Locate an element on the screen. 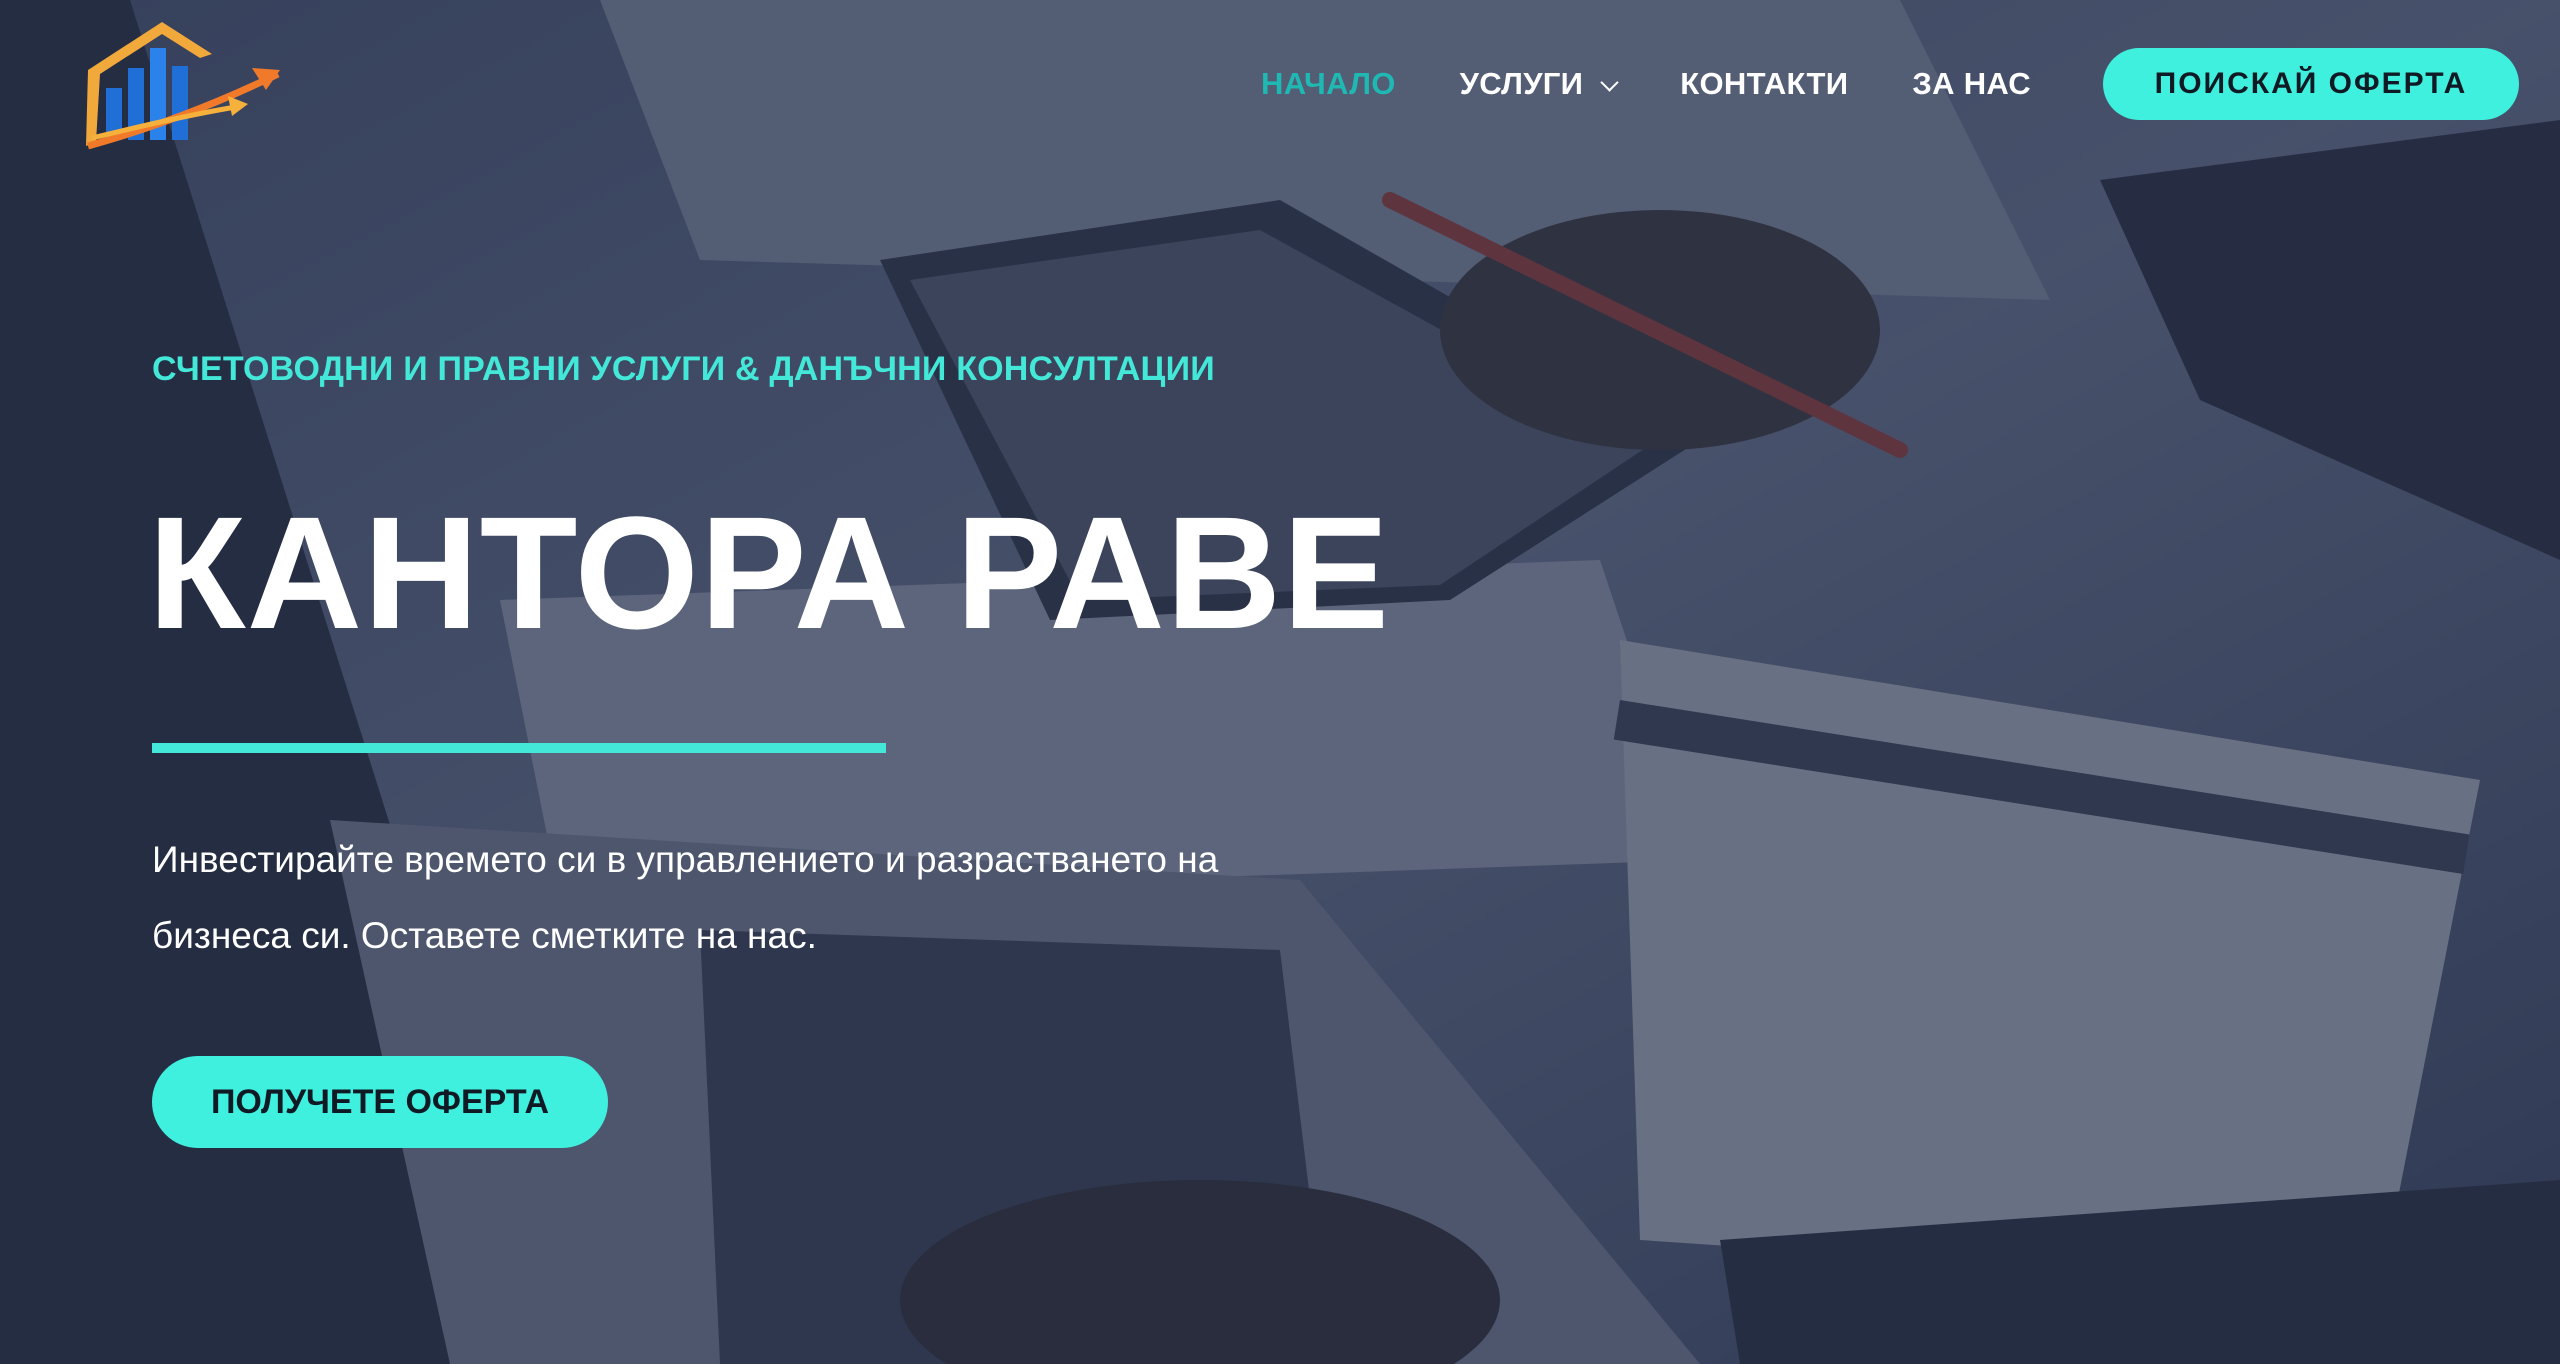  nav-item-contacts: КОНТАКТИ is located at coordinates (1764, 84).